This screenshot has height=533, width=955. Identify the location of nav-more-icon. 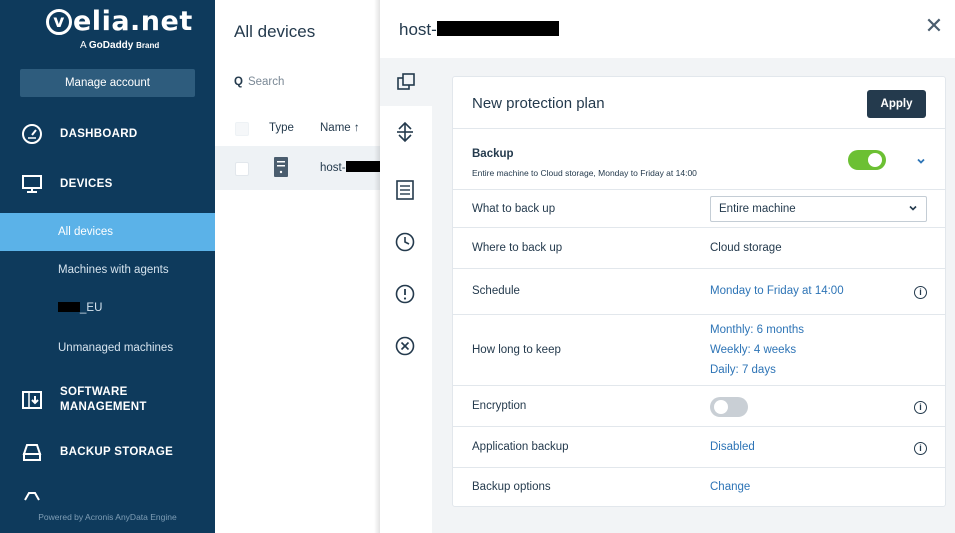
(32, 497).